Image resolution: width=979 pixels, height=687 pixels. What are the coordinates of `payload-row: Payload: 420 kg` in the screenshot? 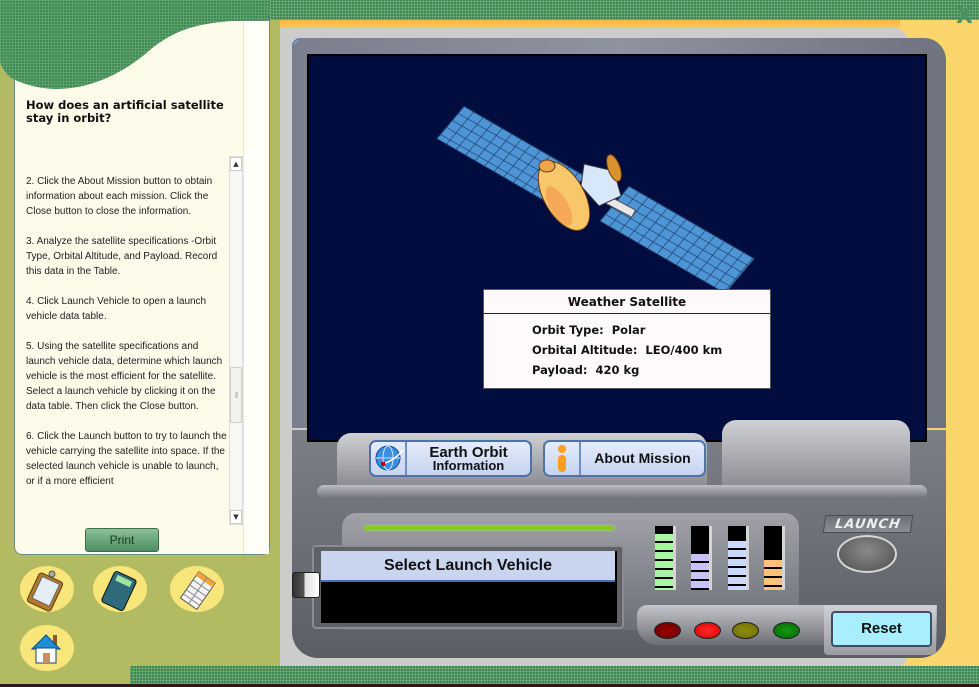 It's located at (585, 370).